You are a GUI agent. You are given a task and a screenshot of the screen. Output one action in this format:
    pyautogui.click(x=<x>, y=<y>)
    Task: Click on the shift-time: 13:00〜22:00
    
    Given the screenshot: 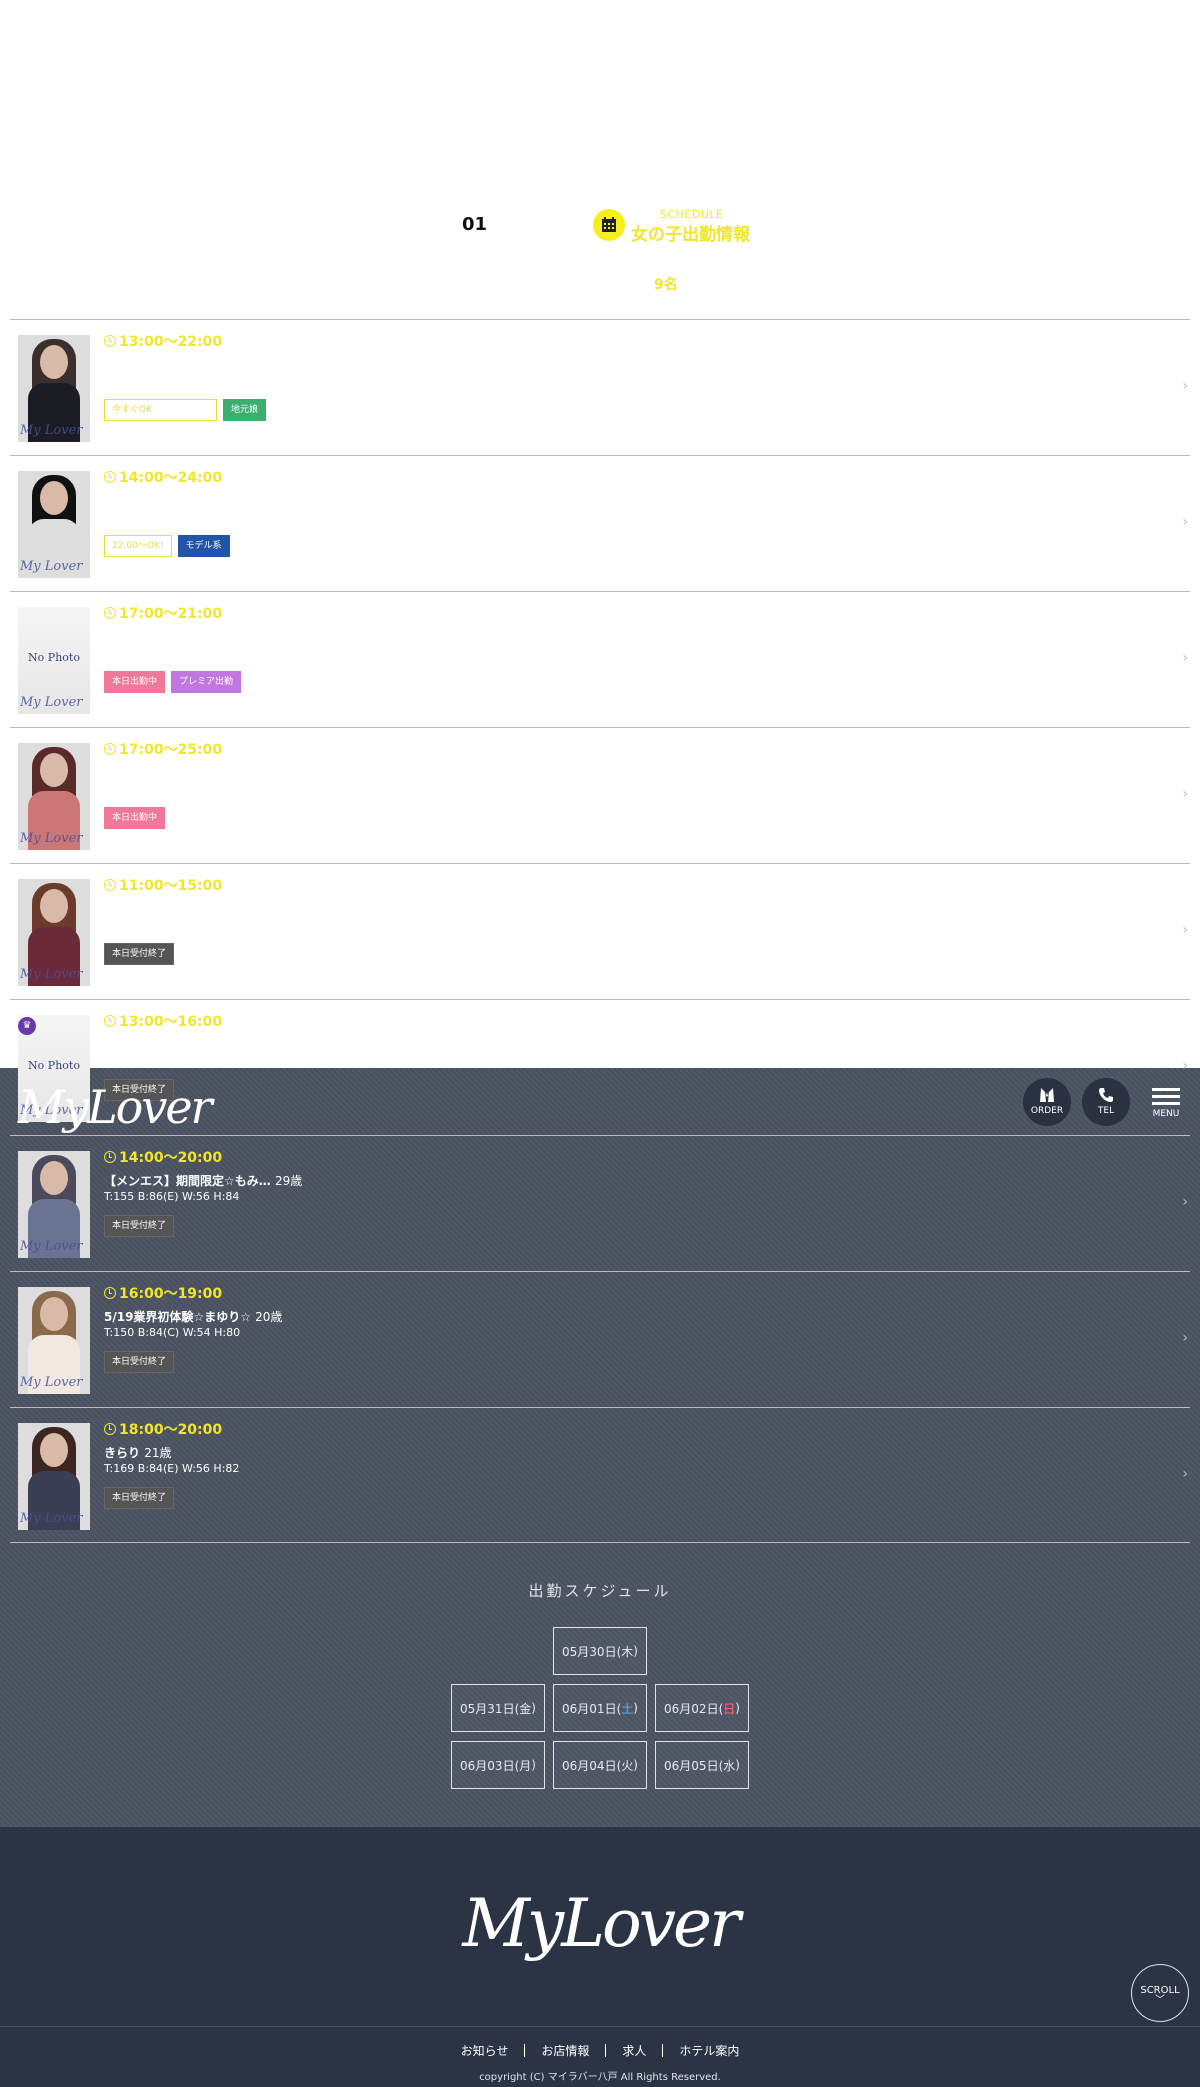 What is the action you would take?
    pyautogui.click(x=163, y=341)
    